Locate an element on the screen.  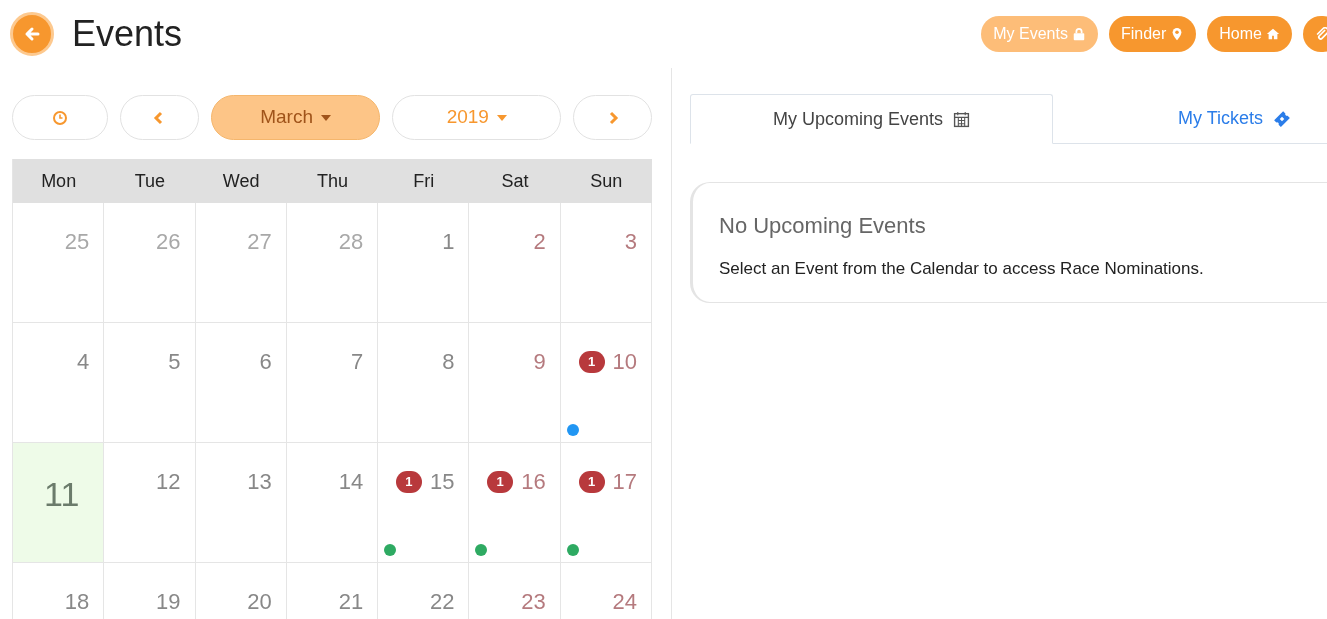
paperclip-icon is located at coordinates (1321, 34).